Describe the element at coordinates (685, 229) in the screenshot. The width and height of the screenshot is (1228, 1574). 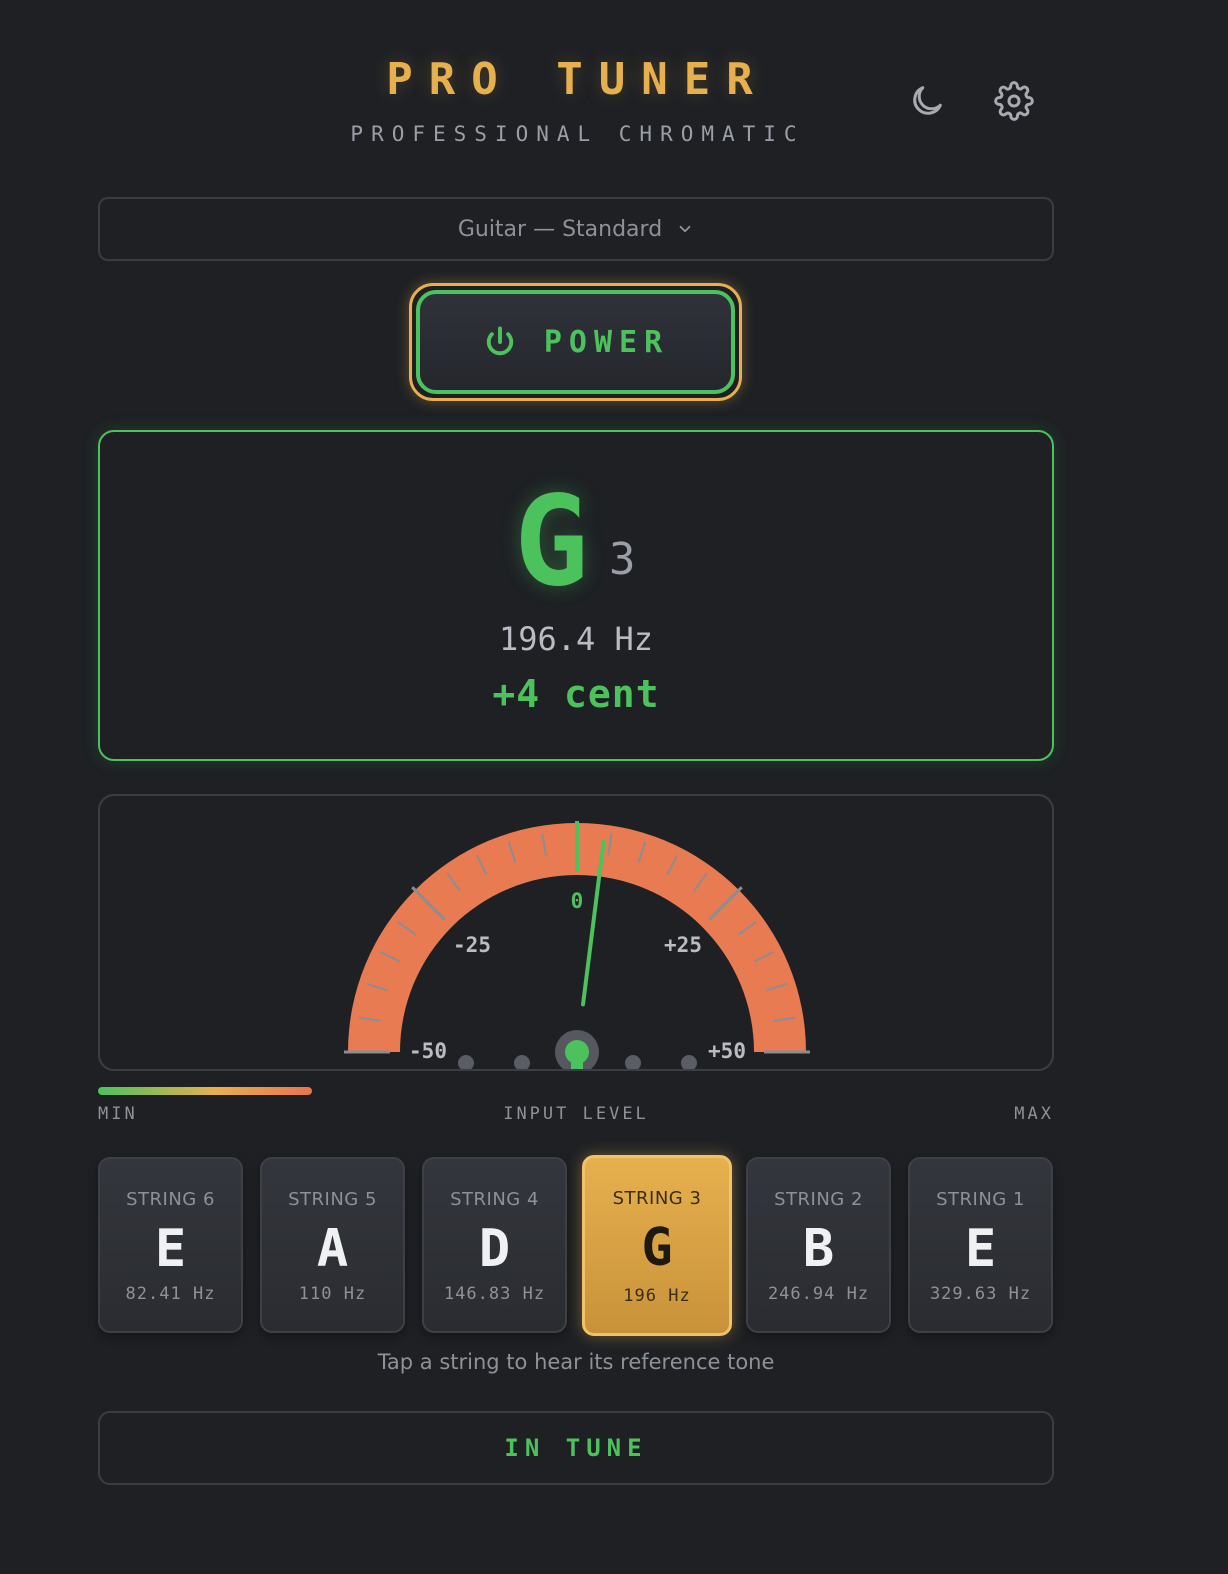
I see `chevron-down-icon` at that location.